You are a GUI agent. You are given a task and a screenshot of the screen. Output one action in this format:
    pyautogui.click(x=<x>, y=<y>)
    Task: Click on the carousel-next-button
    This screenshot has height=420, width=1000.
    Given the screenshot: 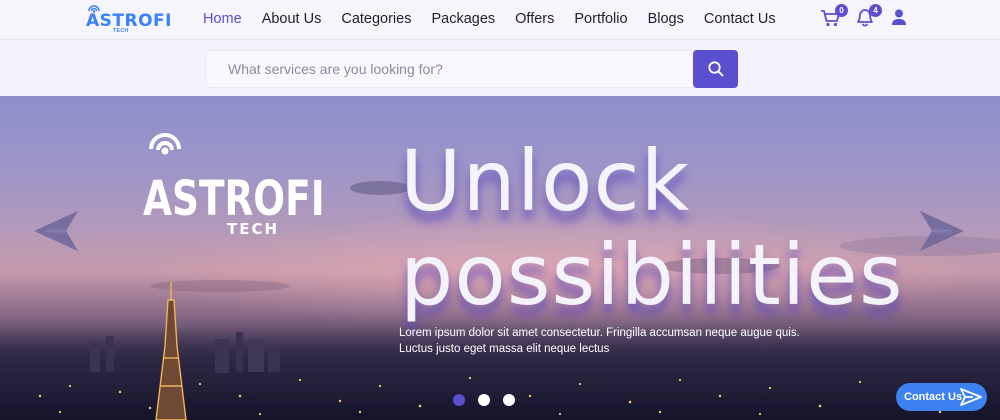 What is the action you would take?
    pyautogui.click(x=940, y=231)
    